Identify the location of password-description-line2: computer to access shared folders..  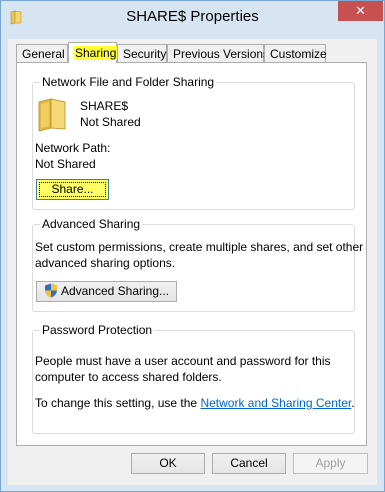
(128, 377).